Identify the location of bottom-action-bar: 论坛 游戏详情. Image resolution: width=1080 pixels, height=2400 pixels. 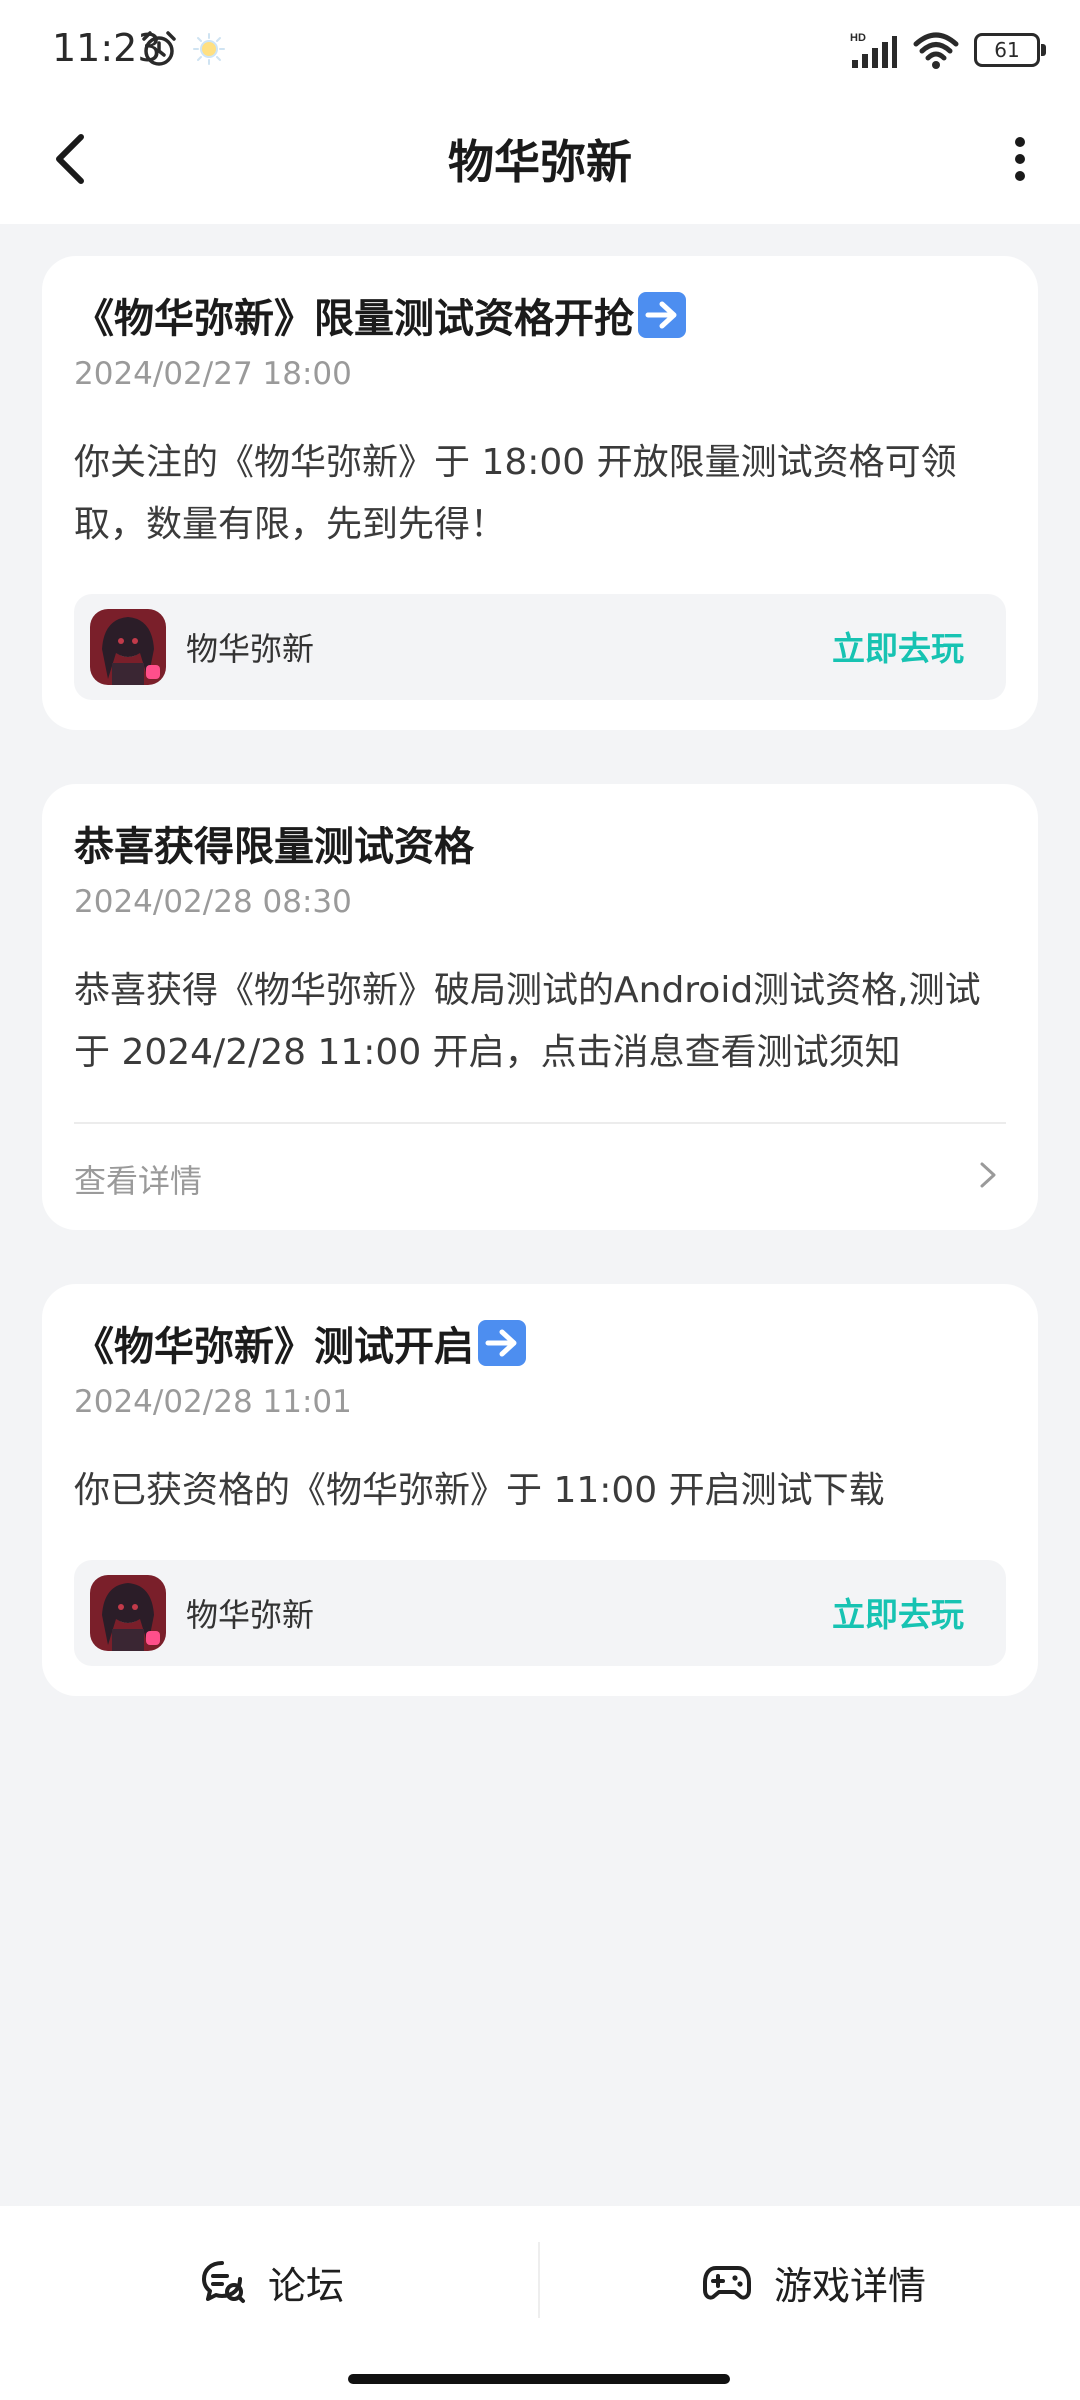
(540, 2303).